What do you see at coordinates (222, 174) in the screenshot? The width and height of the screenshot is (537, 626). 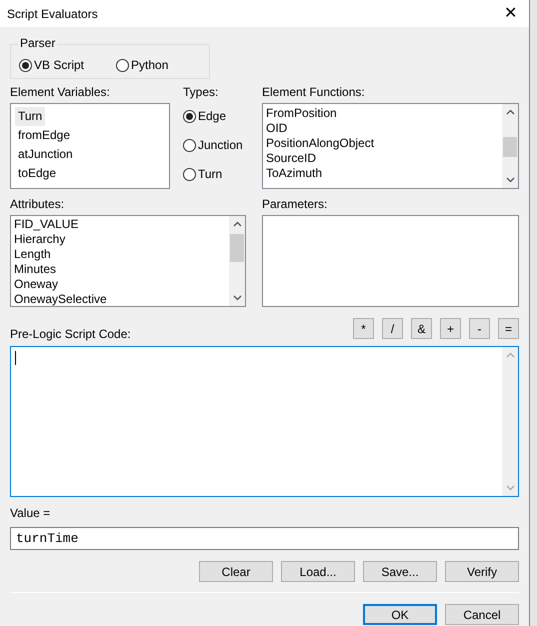 I see `radio-option: Turn` at bounding box center [222, 174].